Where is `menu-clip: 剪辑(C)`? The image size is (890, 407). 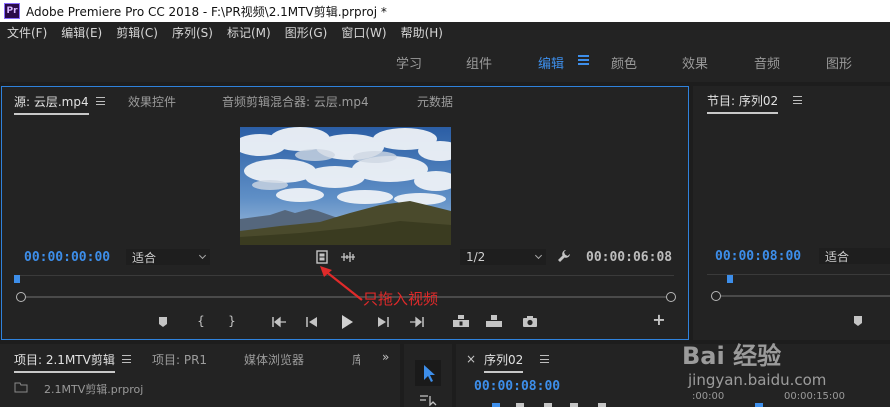 menu-clip: 剪辑(C) is located at coordinates (137, 32).